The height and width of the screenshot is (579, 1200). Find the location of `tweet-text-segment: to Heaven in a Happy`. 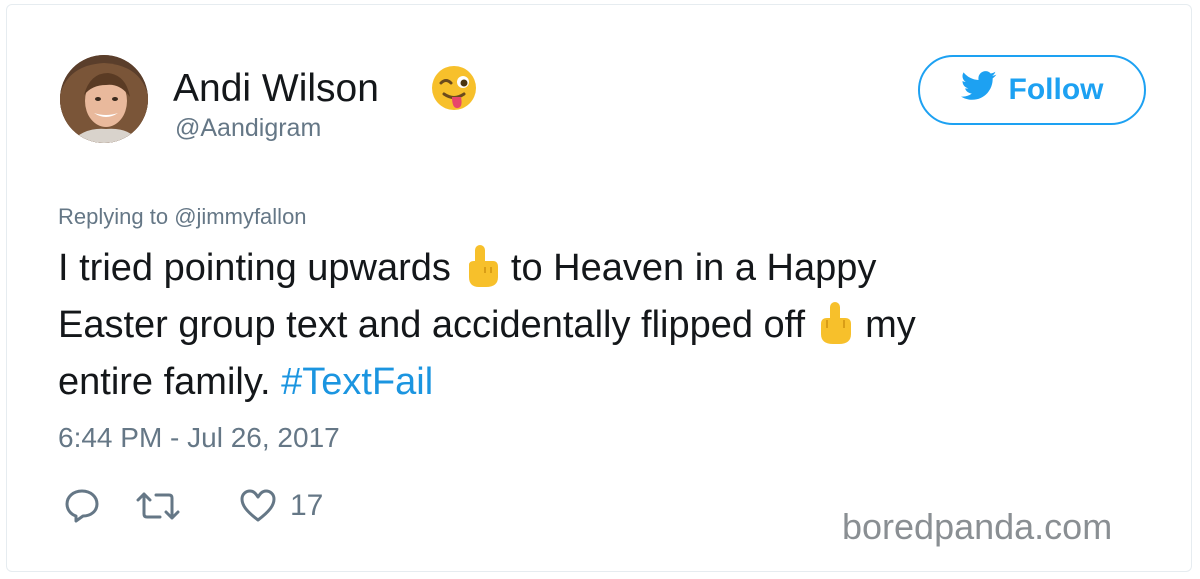

tweet-text-segment: to Heaven in a Happy is located at coordinates (693, 268).